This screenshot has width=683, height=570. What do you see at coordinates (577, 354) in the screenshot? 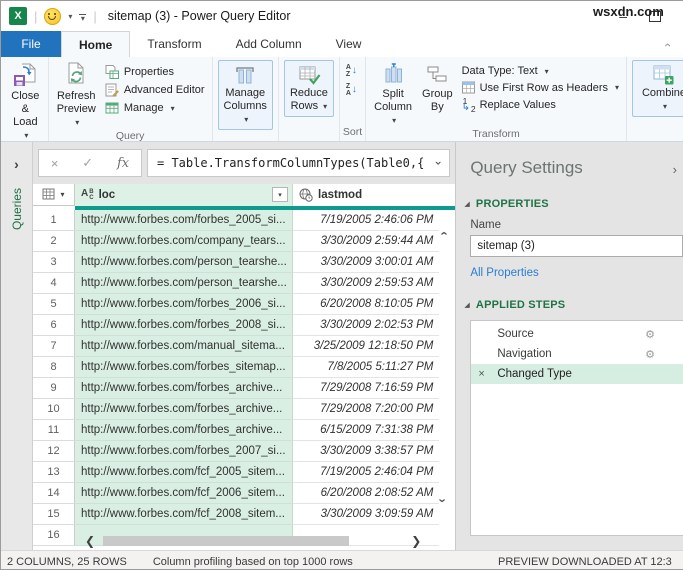
I see `applied-step-navigation: Navigation ⚙` at bounding box center [577, 354].